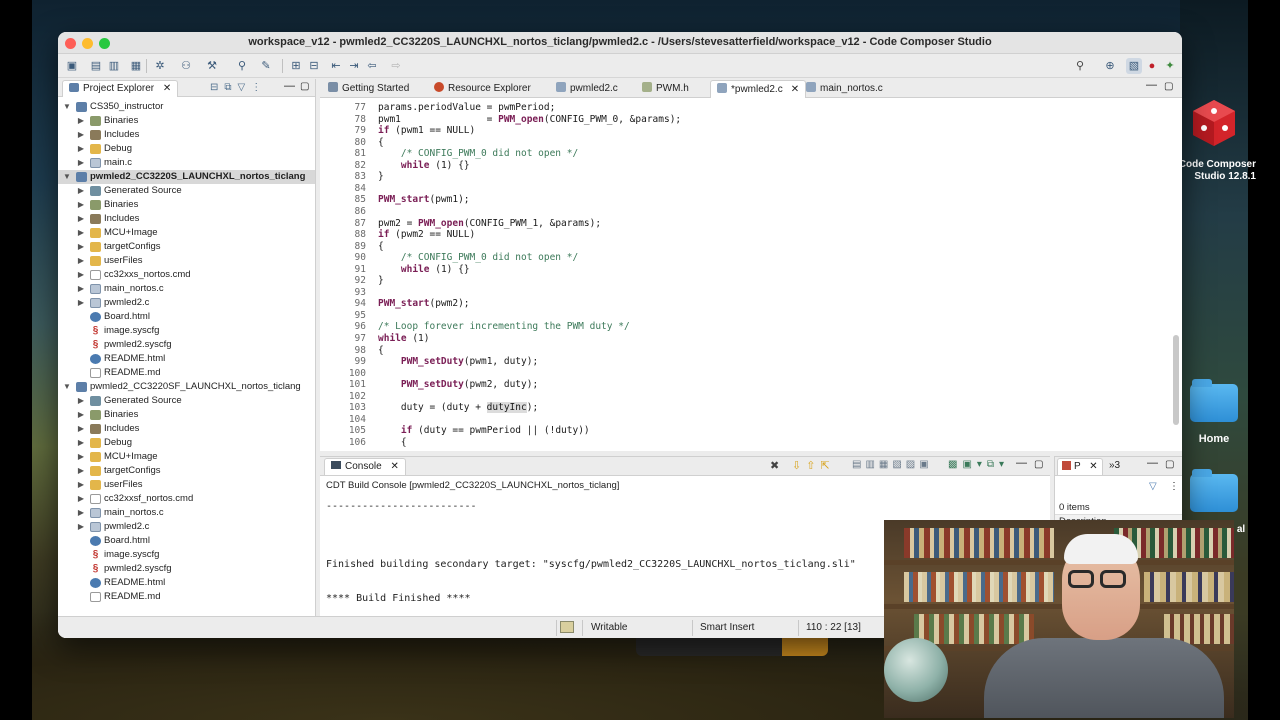 The image size is (1280, 720). I want to click on open-perspective-icon: ⊕, so click(1110, 66).